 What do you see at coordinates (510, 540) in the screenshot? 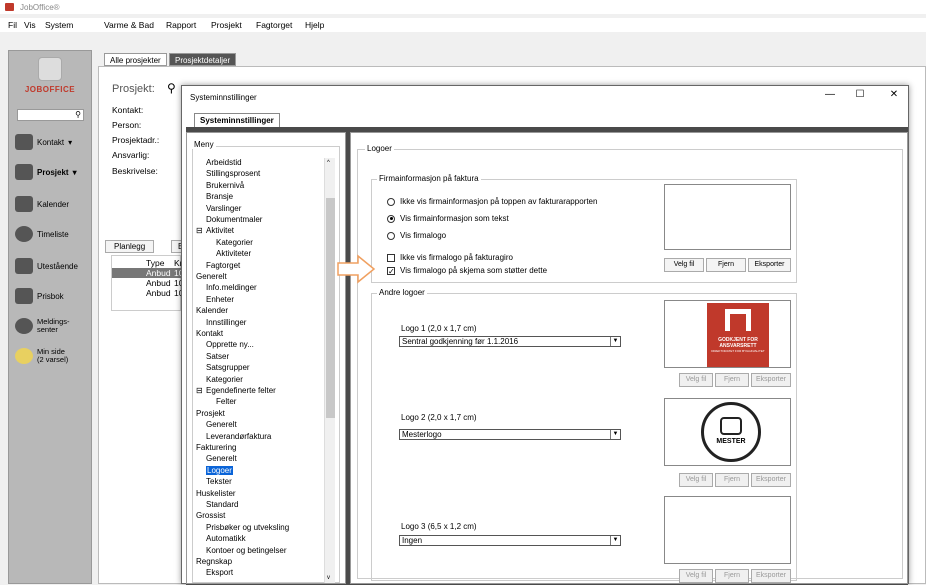
I see `logo3-select: Ingen ▼` at bounding box center [510, 540].